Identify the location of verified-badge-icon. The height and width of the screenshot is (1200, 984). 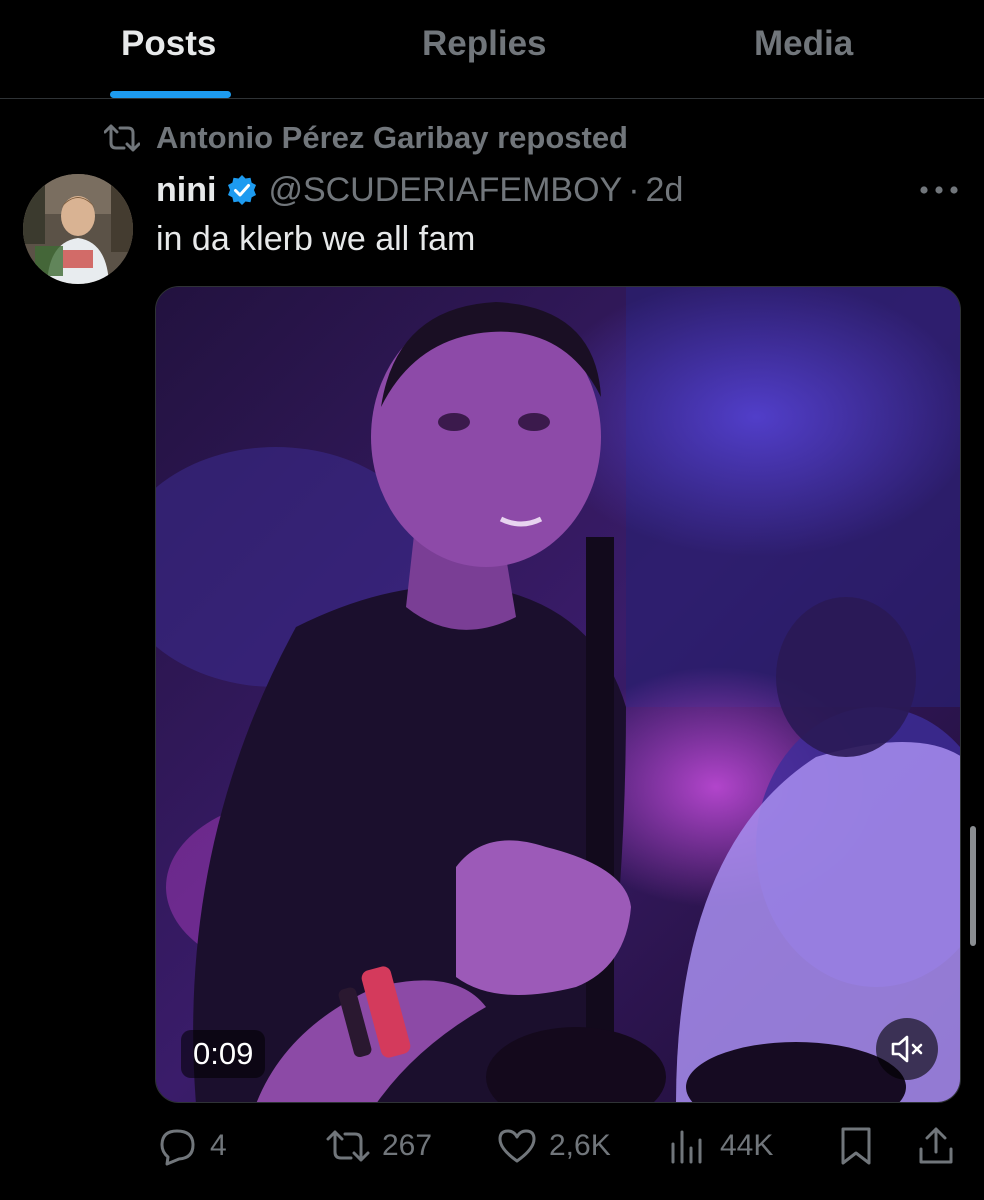
(242, 190).